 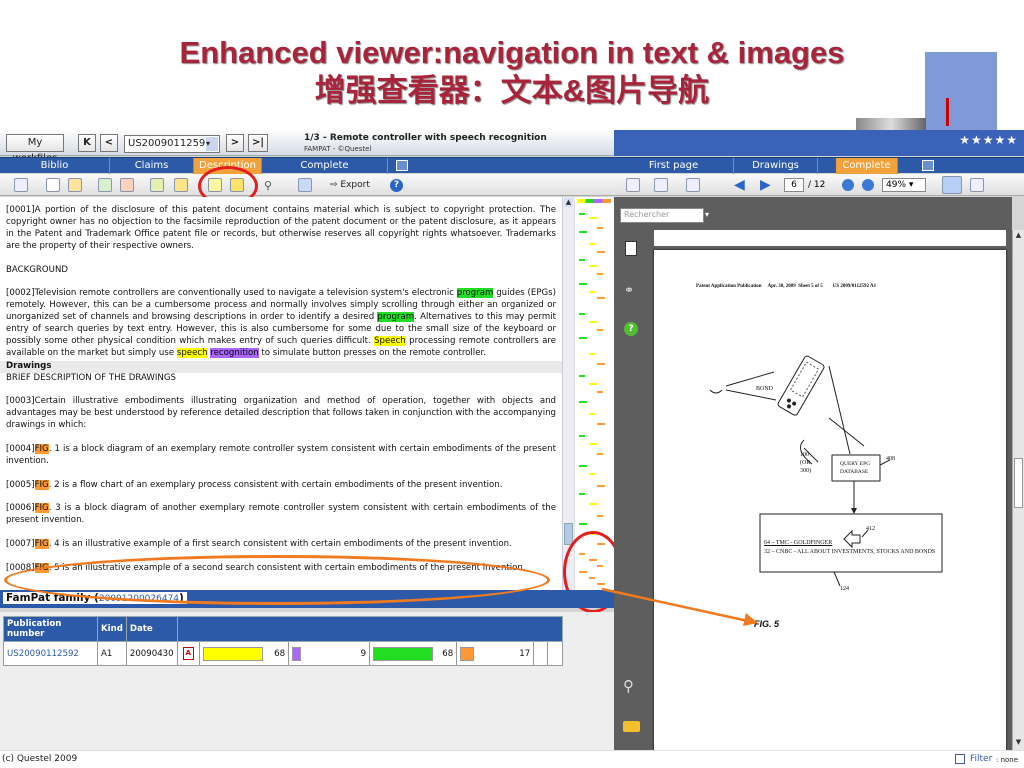 I want to click on pub-number-link: US20090112592, so click(x=50, y=653).